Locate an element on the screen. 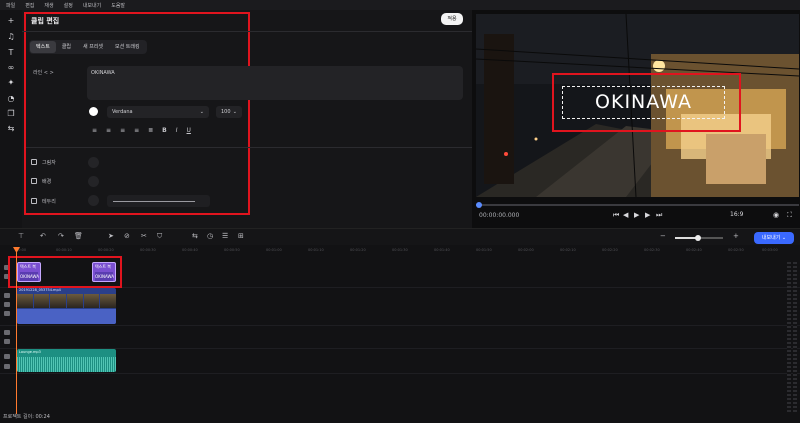  export-label: 내보내기 is located at coordinates (771, 238).